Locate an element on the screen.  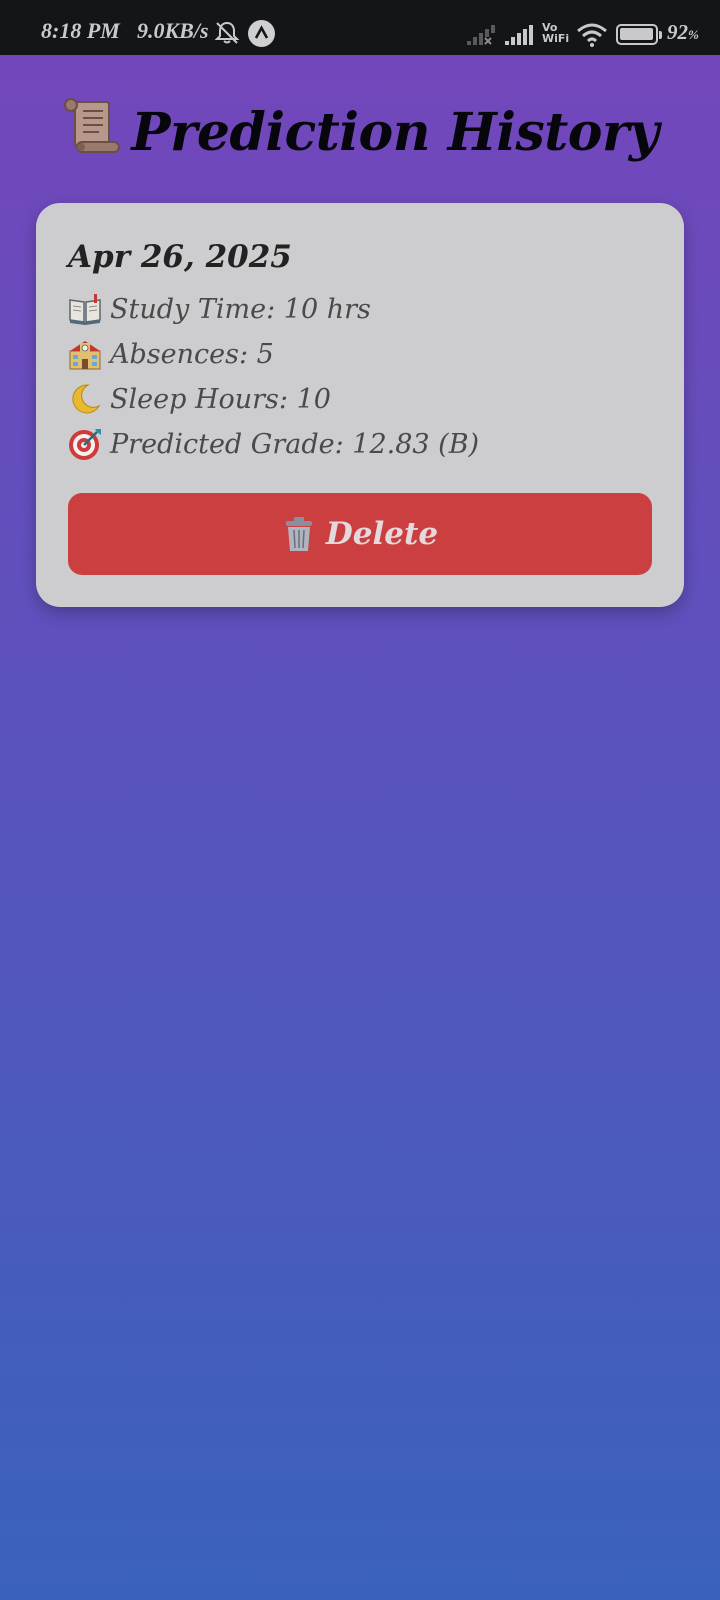
status-network-speed: 9.0KB/s is located at coordinates (173, 30).